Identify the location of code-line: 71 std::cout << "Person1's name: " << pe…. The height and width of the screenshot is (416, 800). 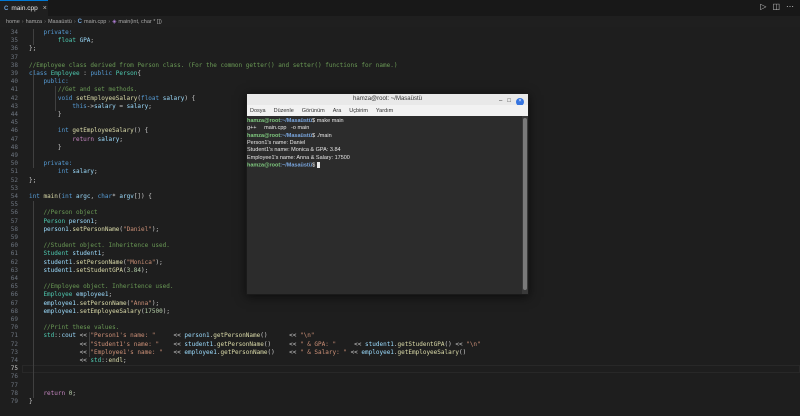
(400, 336).